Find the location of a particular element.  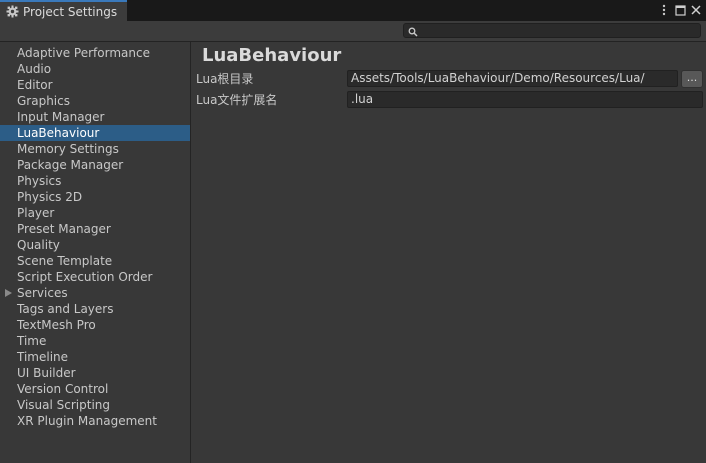

sidebar-item-label: Time is located at coordinates (32, 341).